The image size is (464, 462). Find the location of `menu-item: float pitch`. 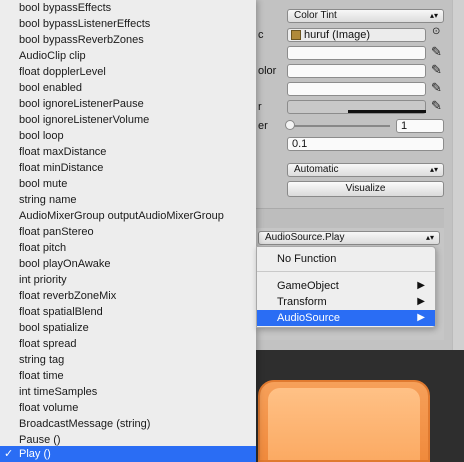

menu-item: float pitch is located at coordinates (128, 248).